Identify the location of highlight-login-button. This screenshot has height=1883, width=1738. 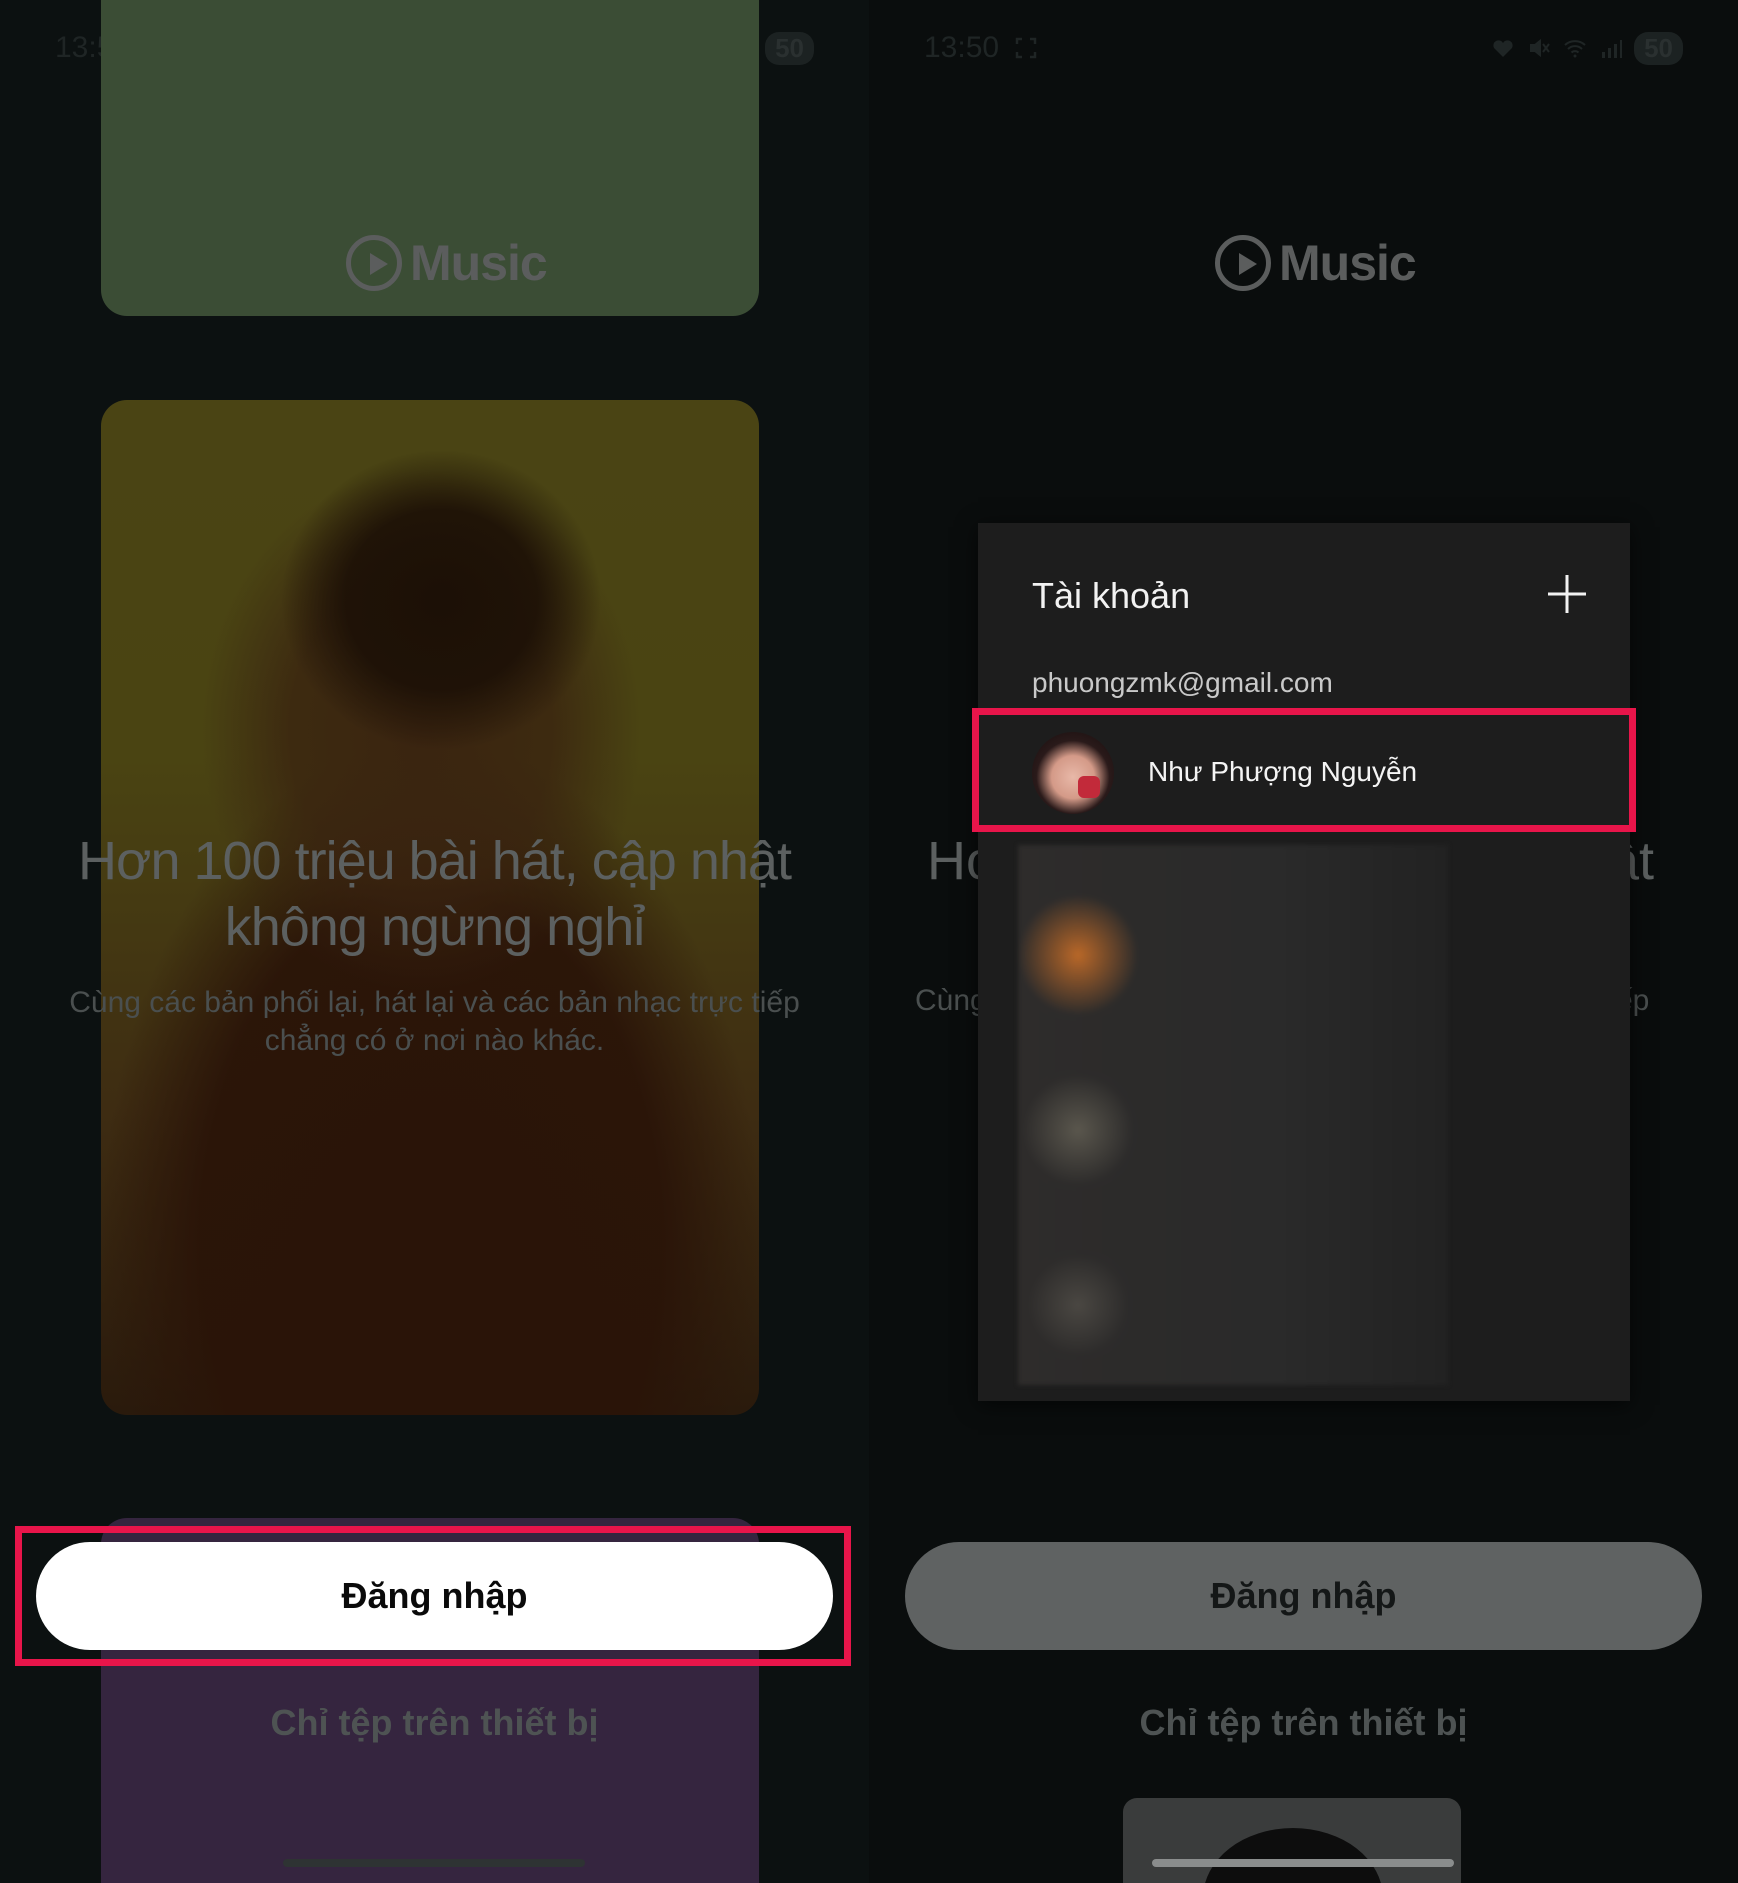
(433, 1596).